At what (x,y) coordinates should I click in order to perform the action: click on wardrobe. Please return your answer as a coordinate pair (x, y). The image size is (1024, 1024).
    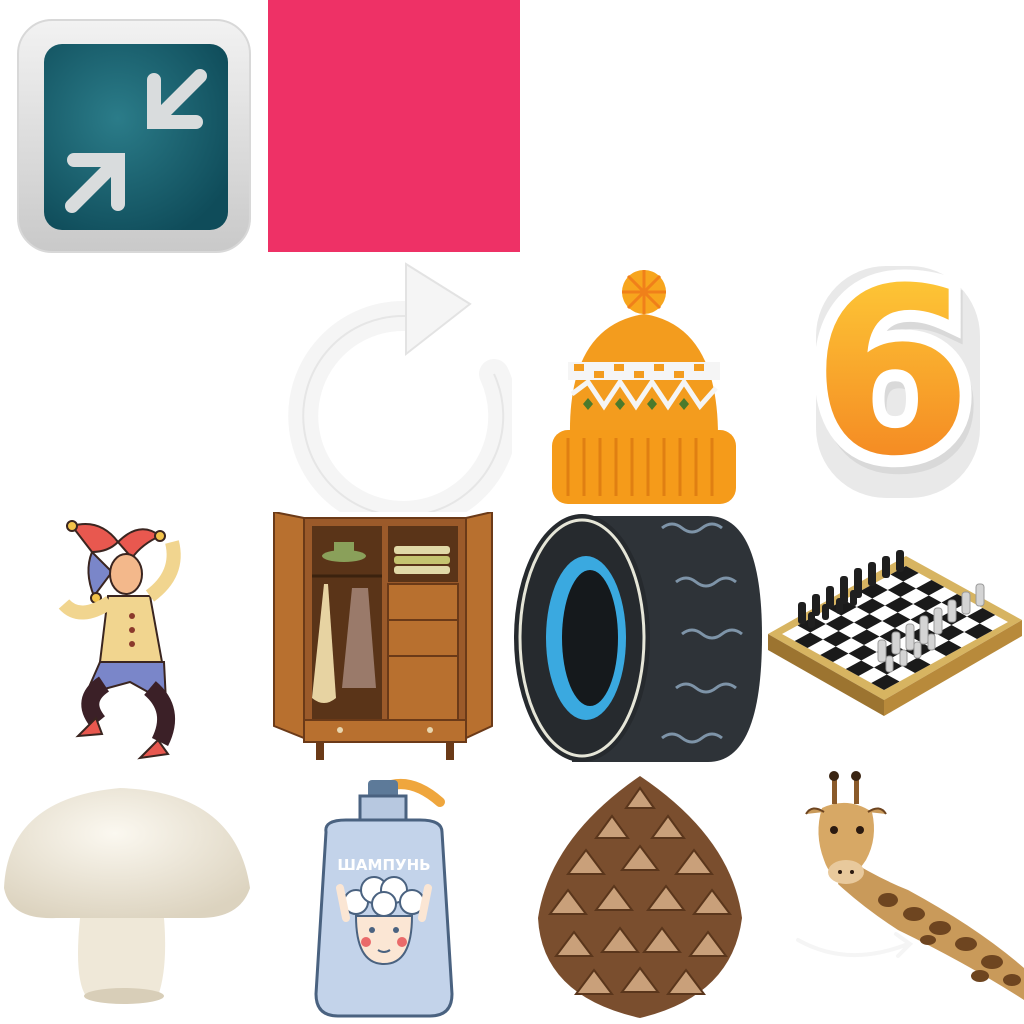
    Looking at the image, I should click on (384, 640).